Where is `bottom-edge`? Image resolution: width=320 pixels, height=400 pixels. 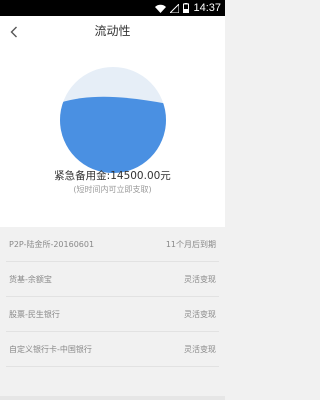 bottom-edge is located at coordinates (112, 398).